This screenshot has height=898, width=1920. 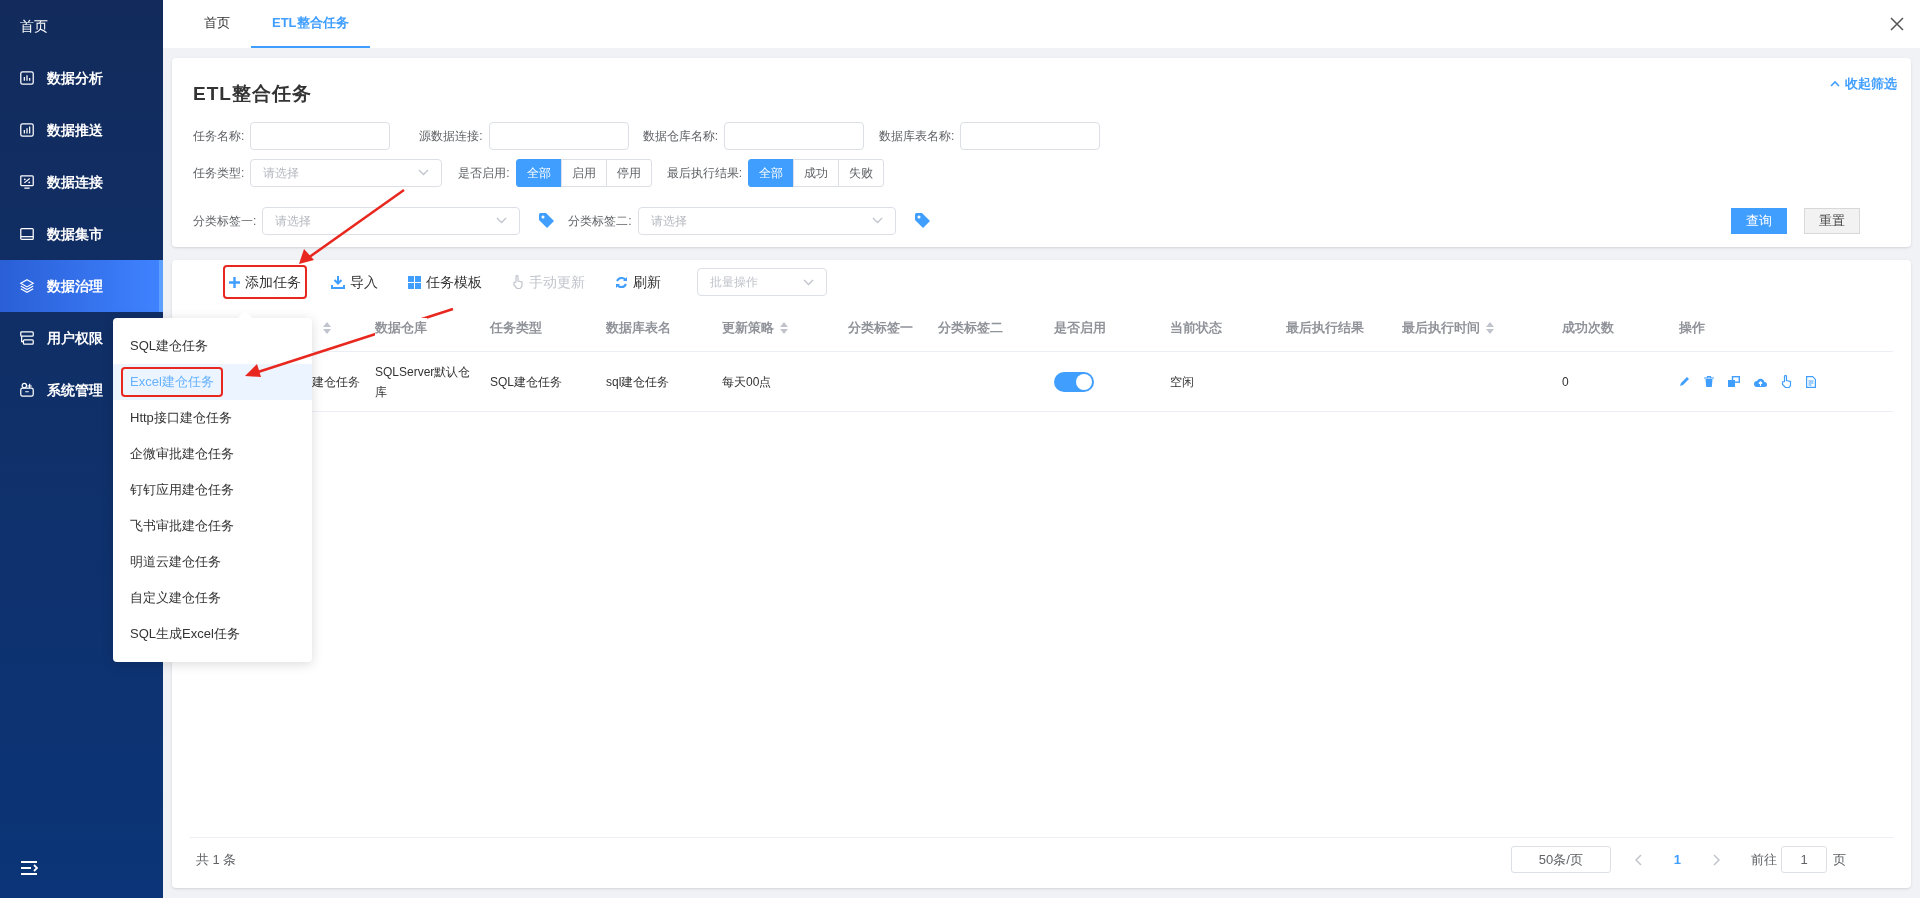 What do you see at coordinates (1832, 220) in the screenshot?
I see `reset-button: 重置` at bounding box center [1832, 220].